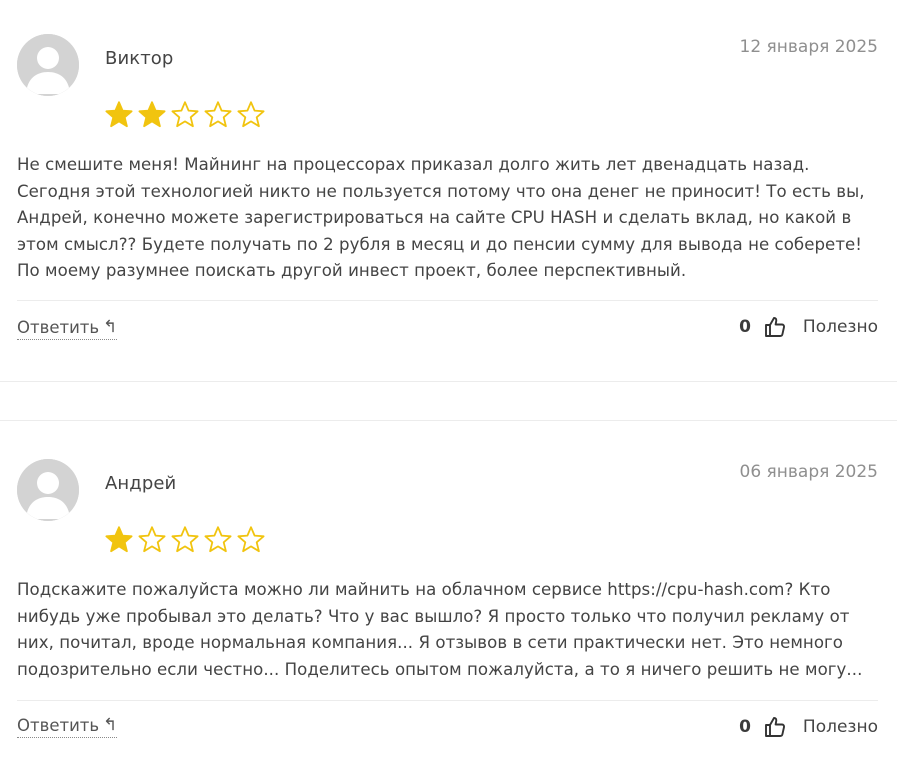  What do you see at coordinates (139, 58) in the screenshot?
I see `review-author: Виктор` at bounding box center [139, 58].